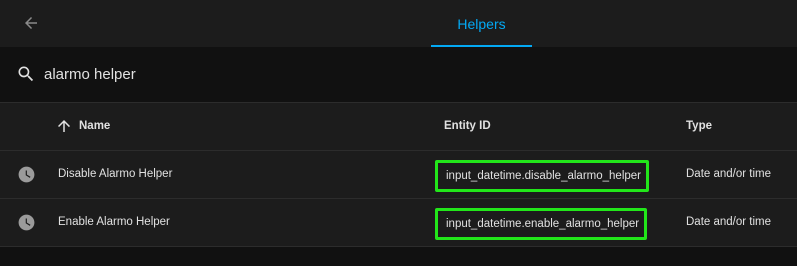  Describe the element at coordinates (542, 176) in the screenshot. I see `entity-id: input_datetime.disable_alarmo_helper` at that location.